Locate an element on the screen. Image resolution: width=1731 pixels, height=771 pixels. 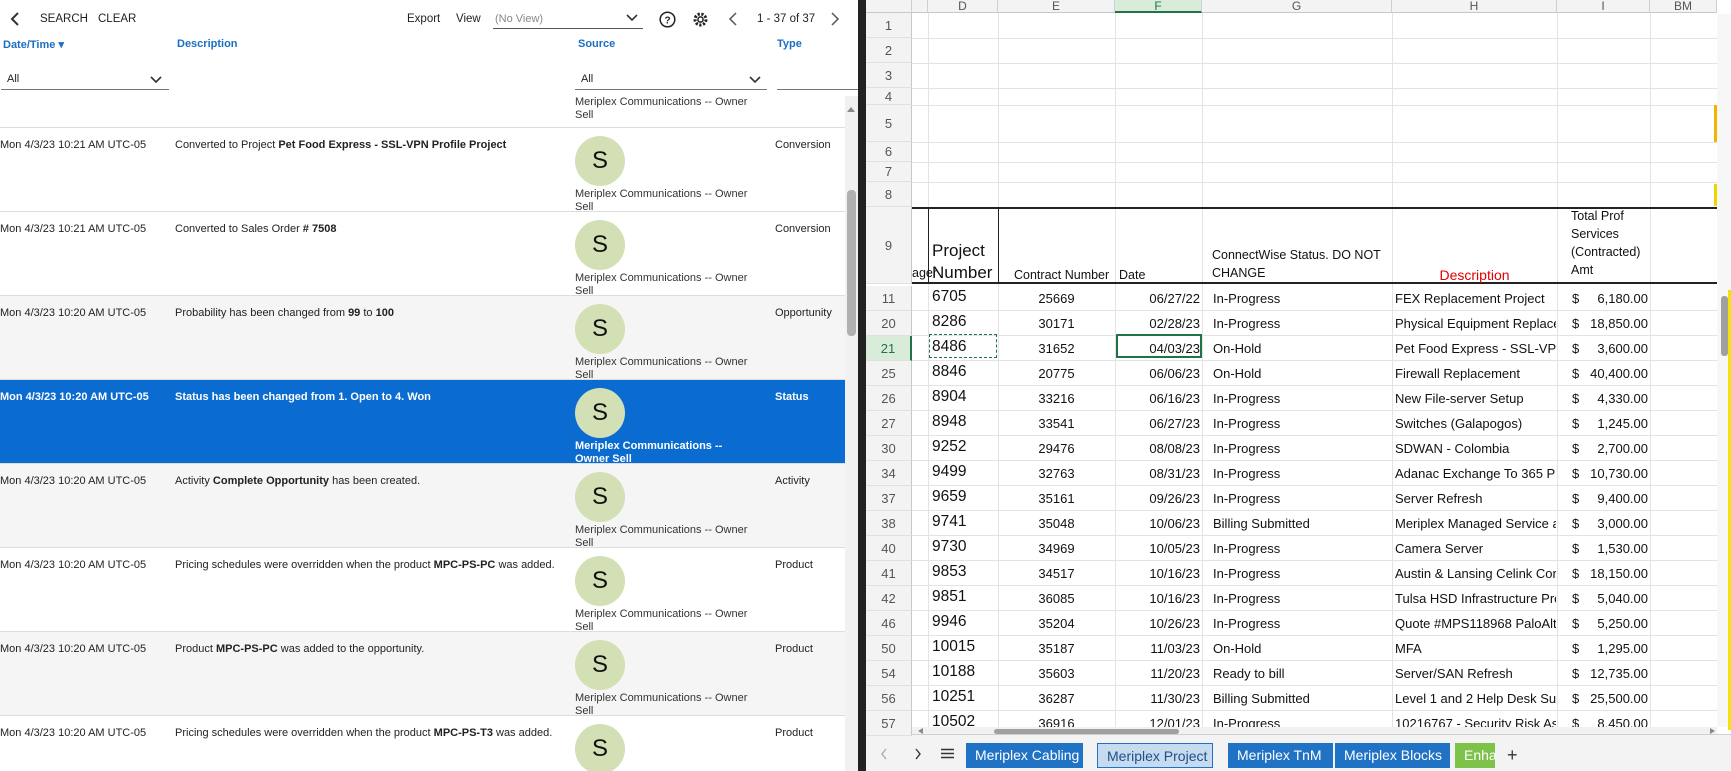
cell-date: 11/03/23 is located at coordinates (1157, 648).